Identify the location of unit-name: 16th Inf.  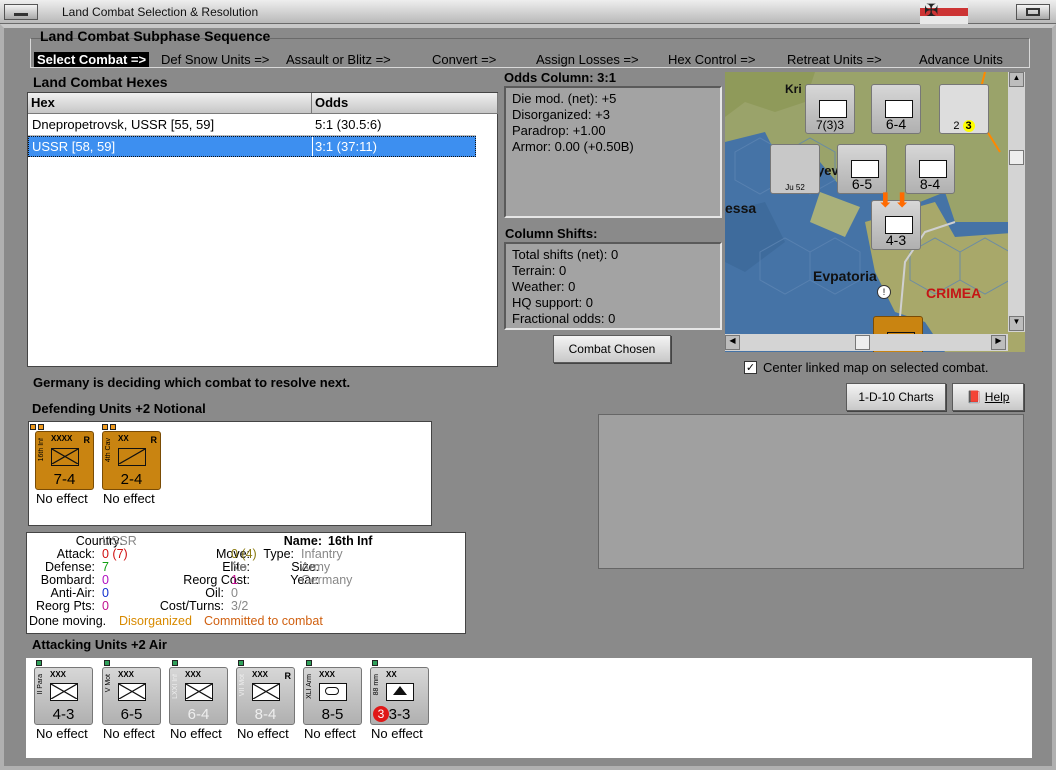
(41, 450).